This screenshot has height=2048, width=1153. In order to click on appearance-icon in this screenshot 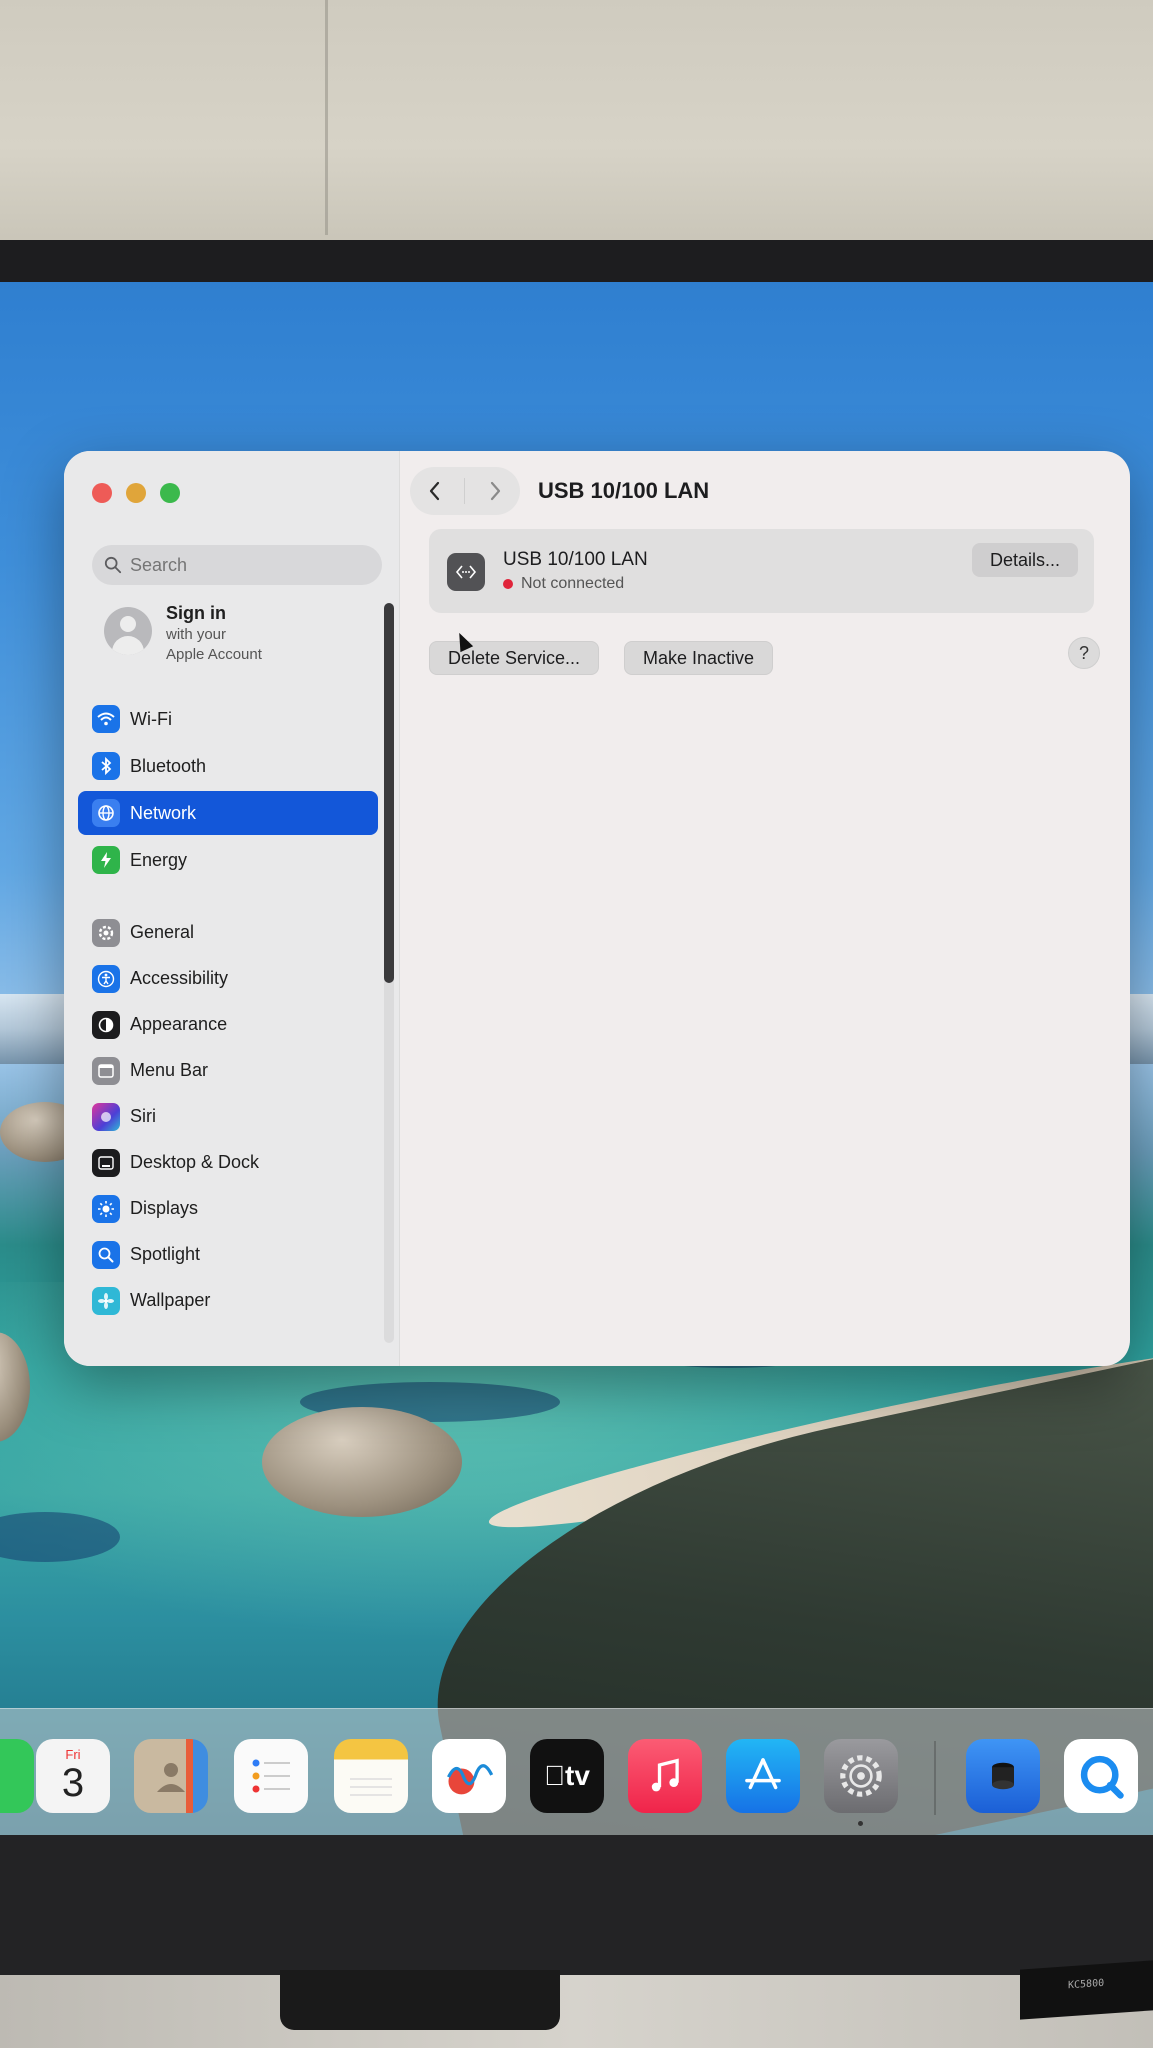, I will do `click(106, 1024)`.